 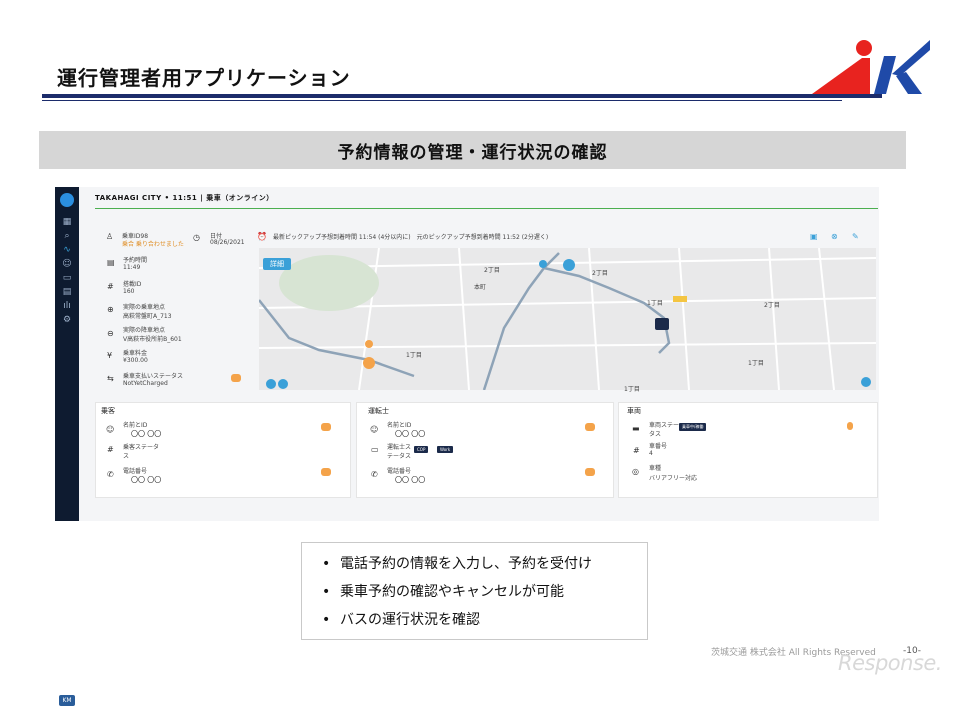 What do you see at coordinates (67, 236) in the screenshot?
I see `search-icon: ⌕` at bounding box center [67, 236].